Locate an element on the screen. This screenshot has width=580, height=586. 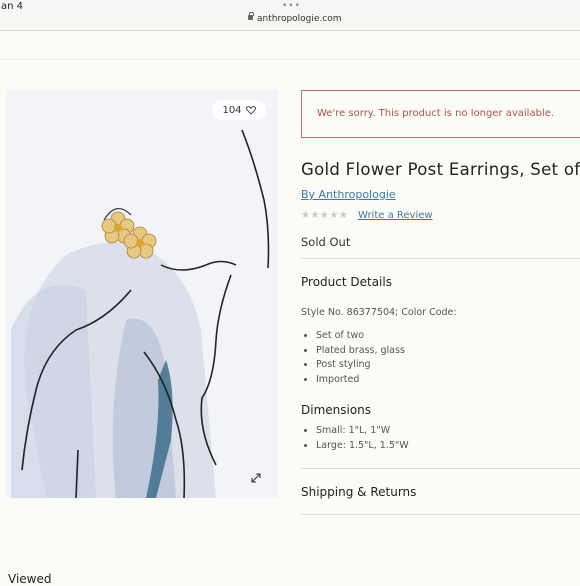
dimensions-list: Small: 1"L, 1"W Large: 1.5"L, 1.5"W is located at coordinates (355, 438).